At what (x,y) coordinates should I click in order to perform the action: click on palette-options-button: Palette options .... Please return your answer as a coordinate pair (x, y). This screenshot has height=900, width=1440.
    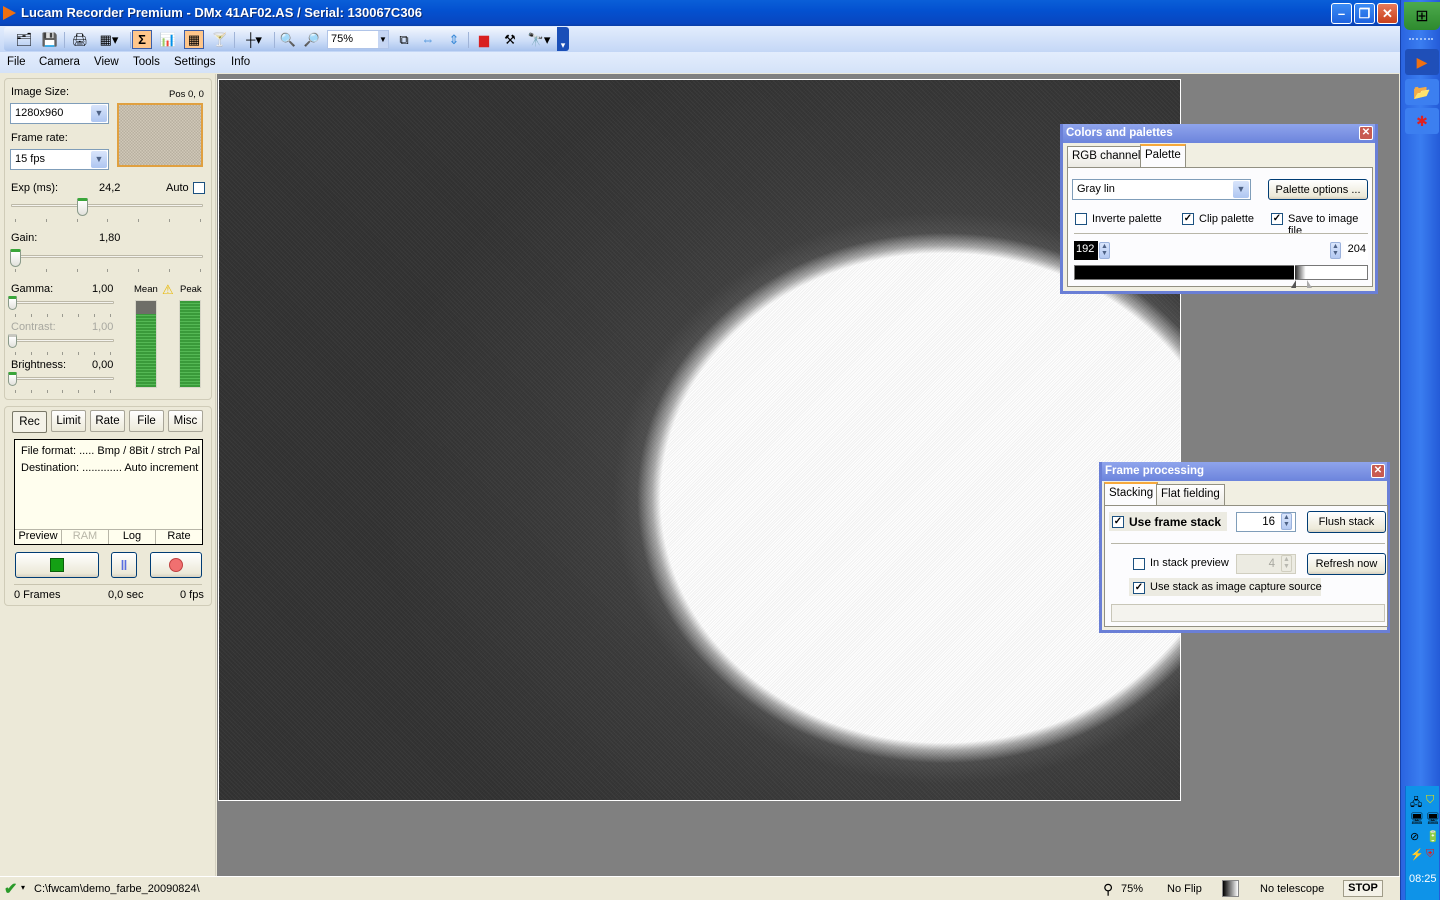
    Looking at the image, I should click on (1318, 189).